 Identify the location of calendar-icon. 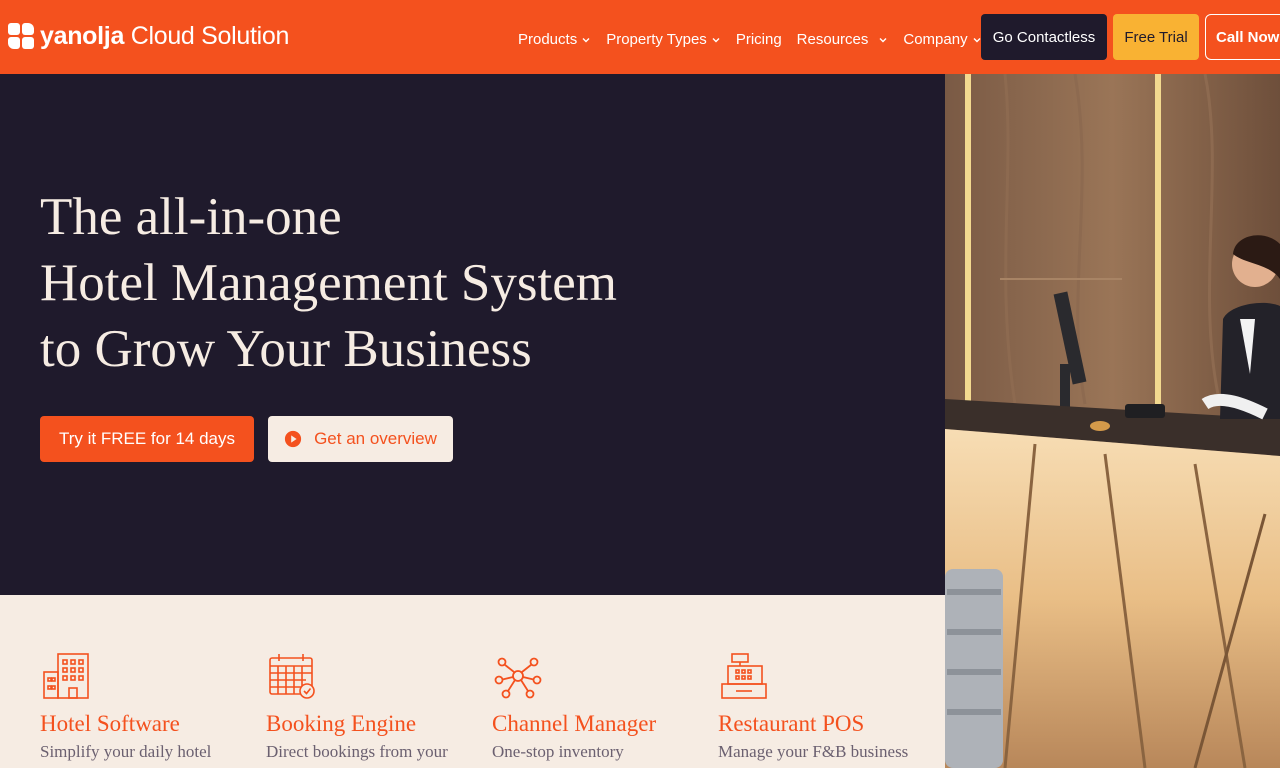
(292, 676).